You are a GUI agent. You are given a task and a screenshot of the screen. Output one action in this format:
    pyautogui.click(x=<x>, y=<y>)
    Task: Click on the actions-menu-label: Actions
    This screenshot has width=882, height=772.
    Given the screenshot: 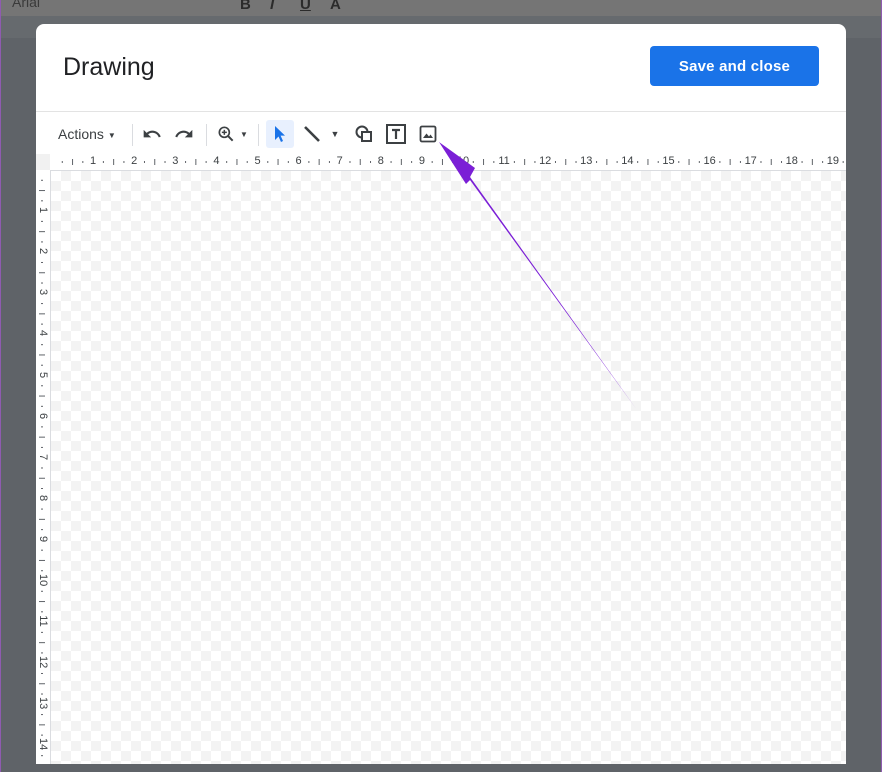 What is the action you would take?
    pyautogui.click(x=81, y=134)
    